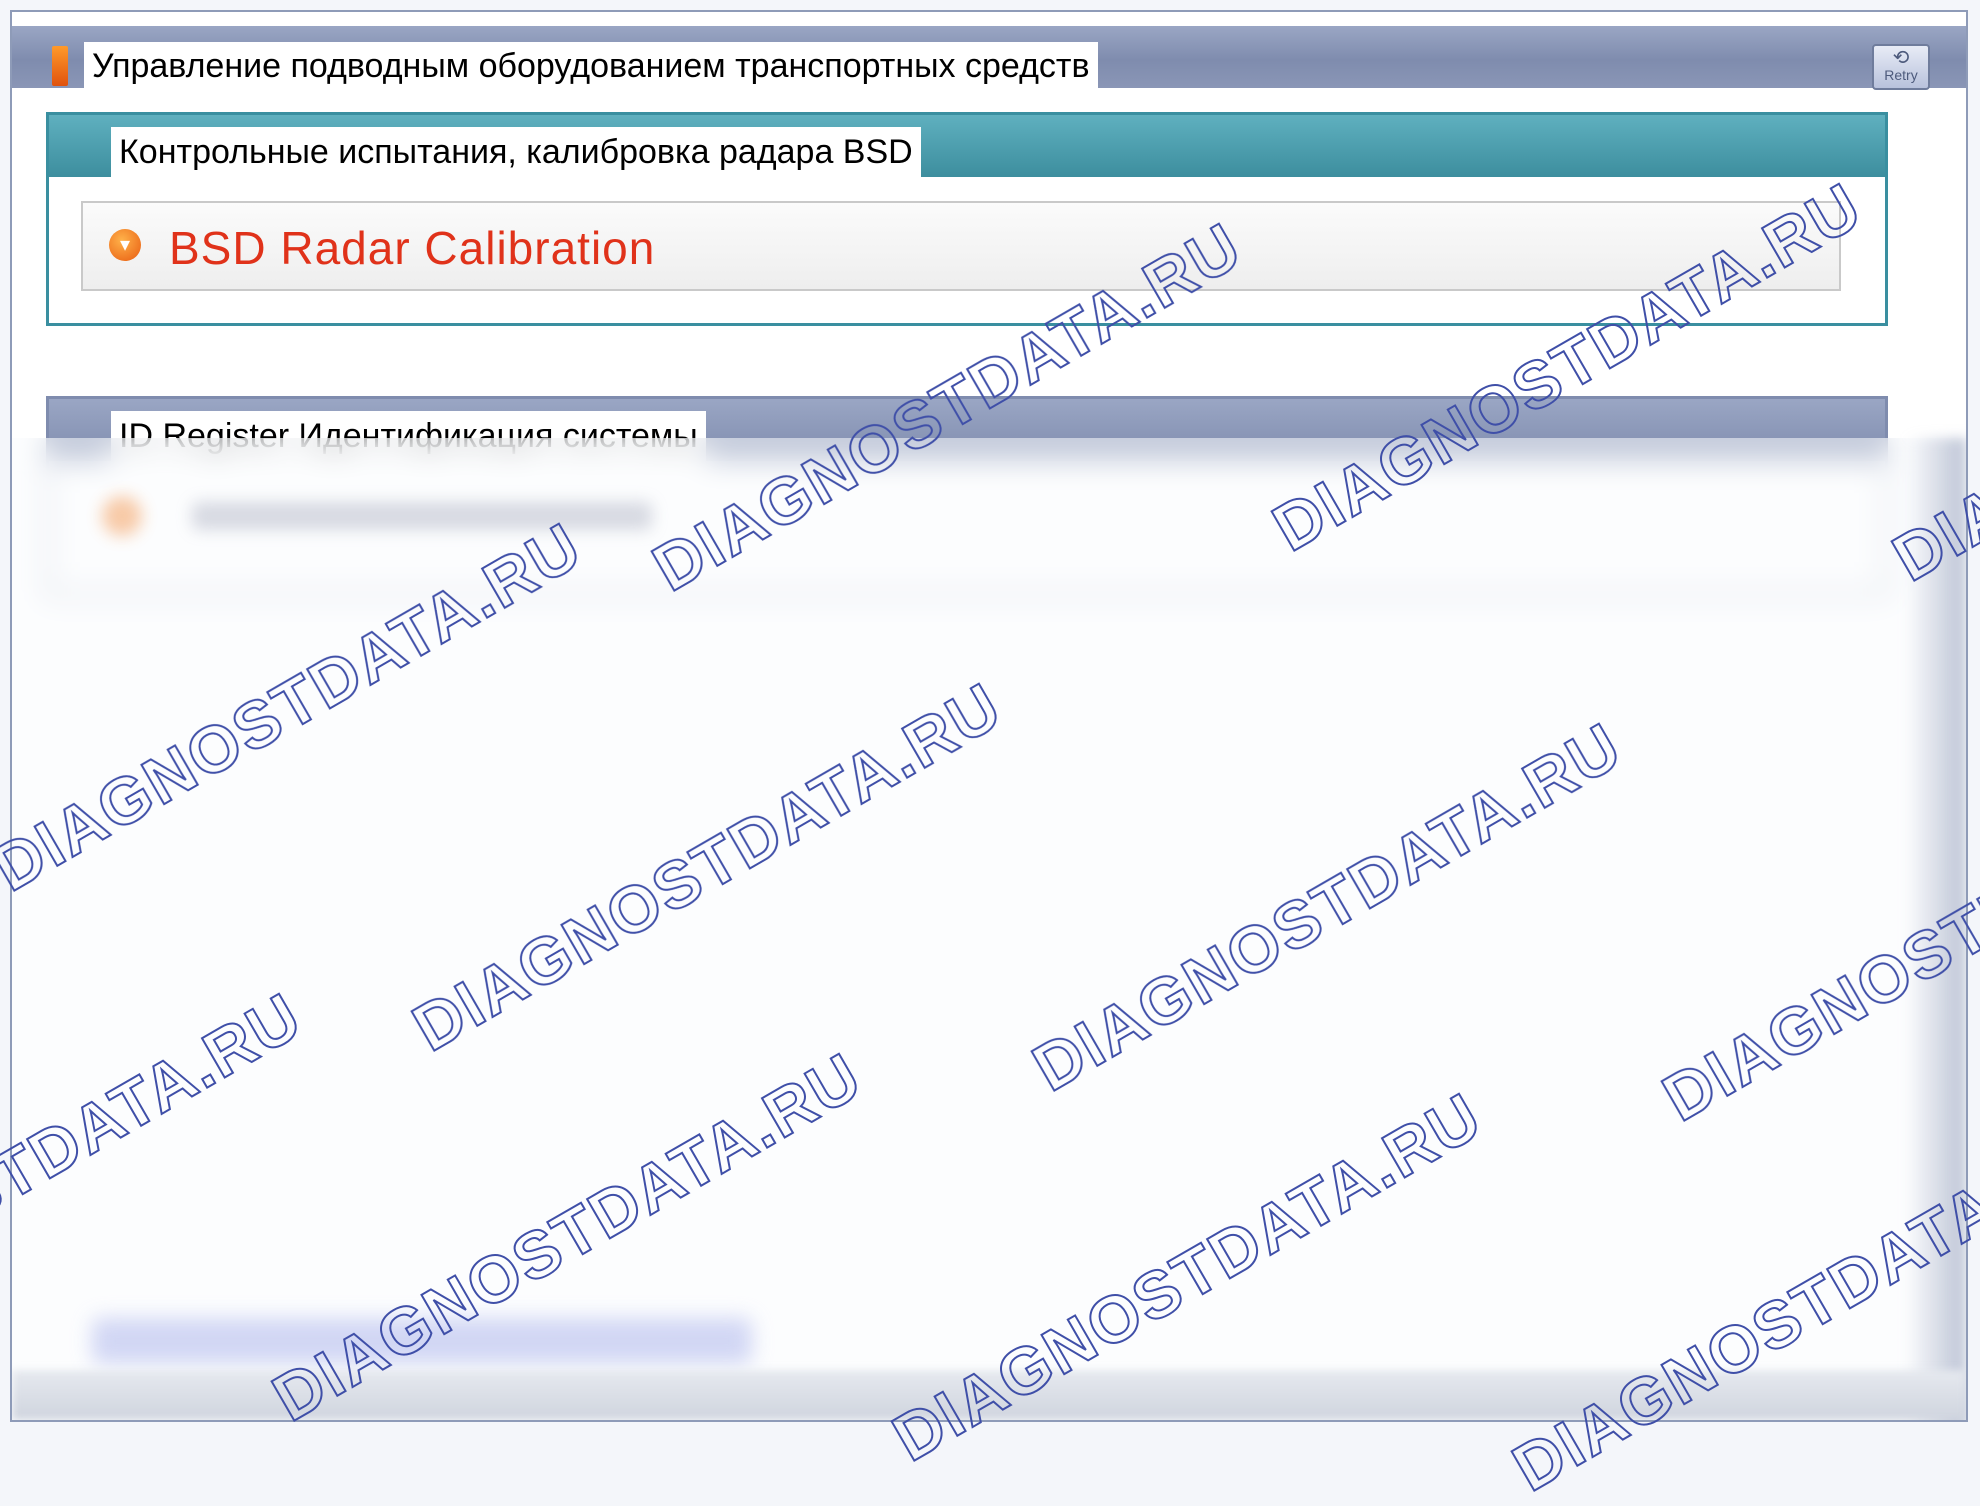 The image size is (1980, 1506). I want to click on retry-icon: ⟲, so click(1901, 58).